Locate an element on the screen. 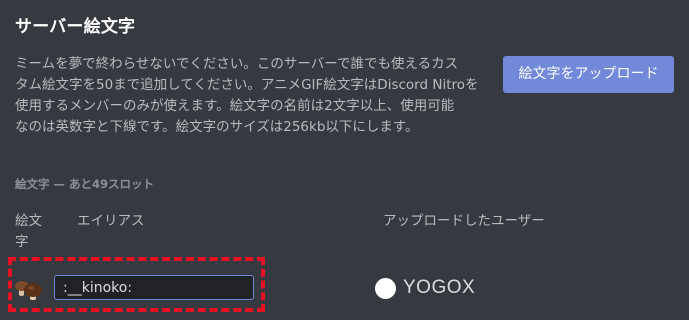 The image size is (689, 320). column-header-alias: エイリアス is located at coordinates (111, 221).